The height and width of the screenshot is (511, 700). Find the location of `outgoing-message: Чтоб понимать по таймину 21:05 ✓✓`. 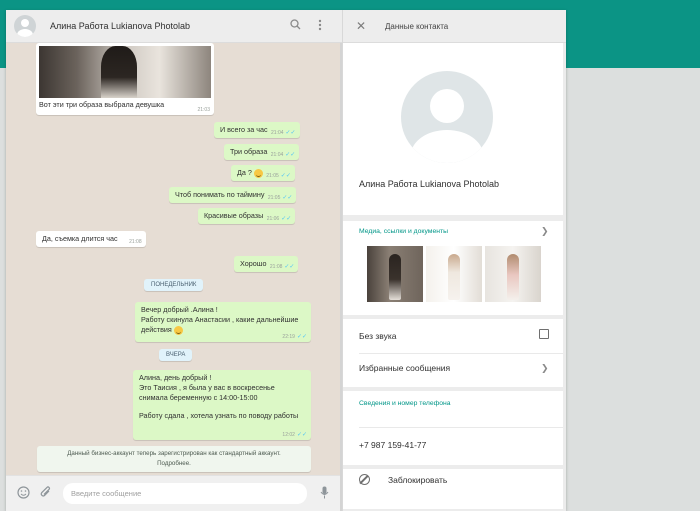

outgoing-message: Чтоб понимать по таймину 21:05 ✓✓ is located at coordinates (233, 195).